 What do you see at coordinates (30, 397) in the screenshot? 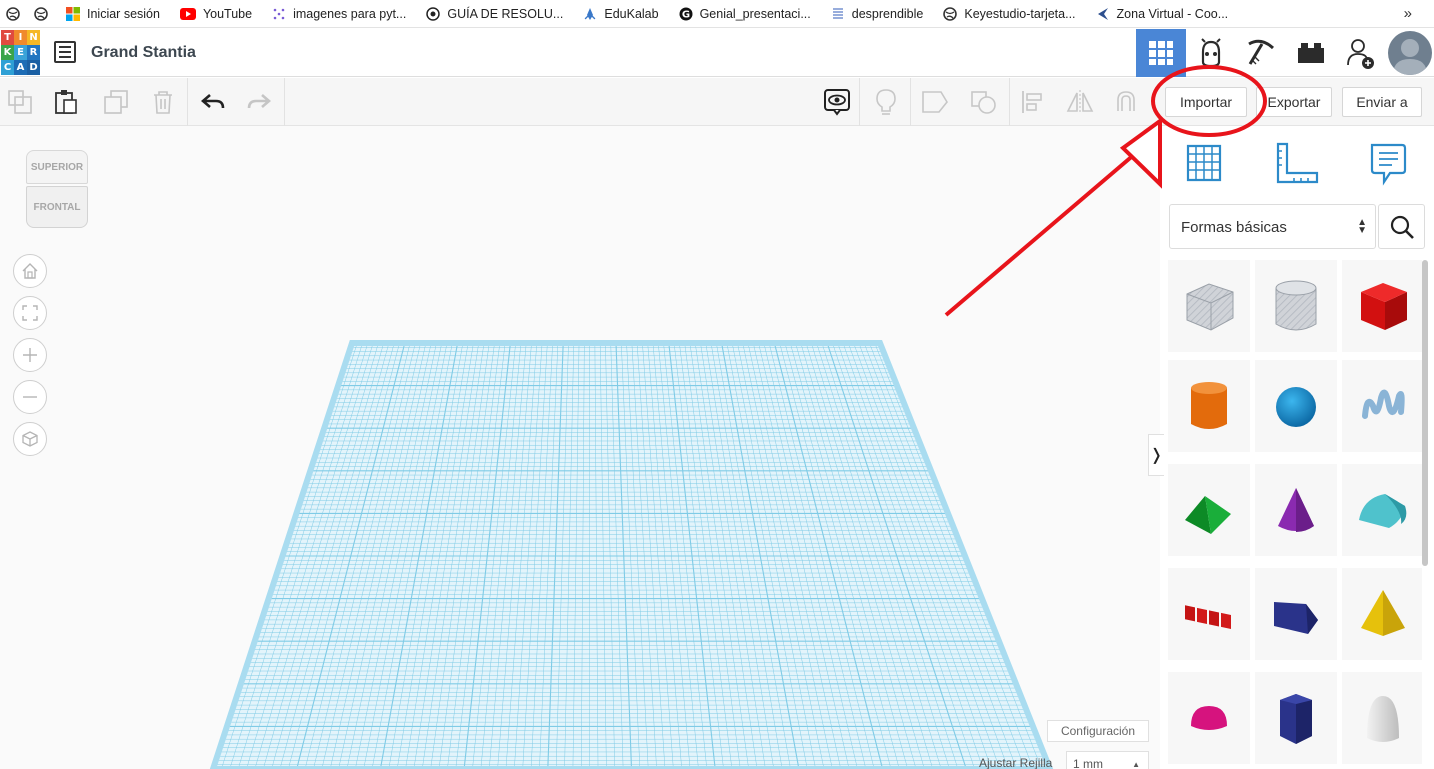
I see `zoom-out-button` at bounding box center [30, 397].